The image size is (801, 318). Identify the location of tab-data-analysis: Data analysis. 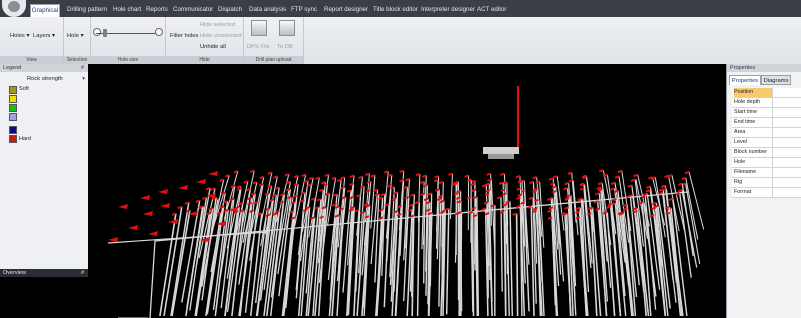
(267, 10).